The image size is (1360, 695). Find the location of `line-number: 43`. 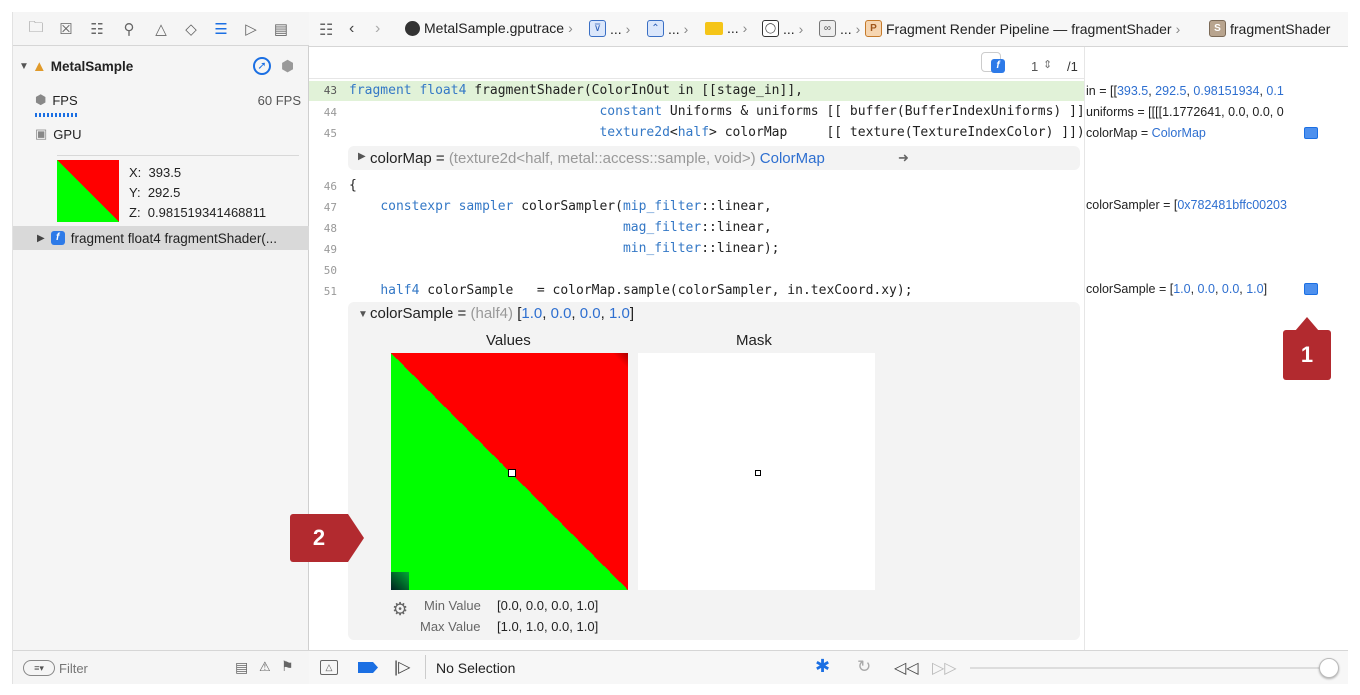

line-number: 43 is located at coordinates (330, 90).